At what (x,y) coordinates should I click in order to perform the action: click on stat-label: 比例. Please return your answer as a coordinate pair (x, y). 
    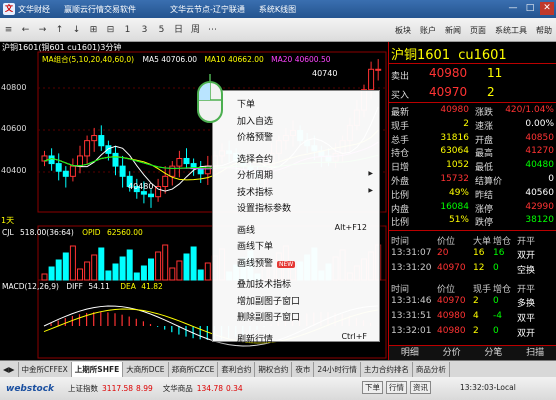
    Looking at the image, I should click on (400, 223).